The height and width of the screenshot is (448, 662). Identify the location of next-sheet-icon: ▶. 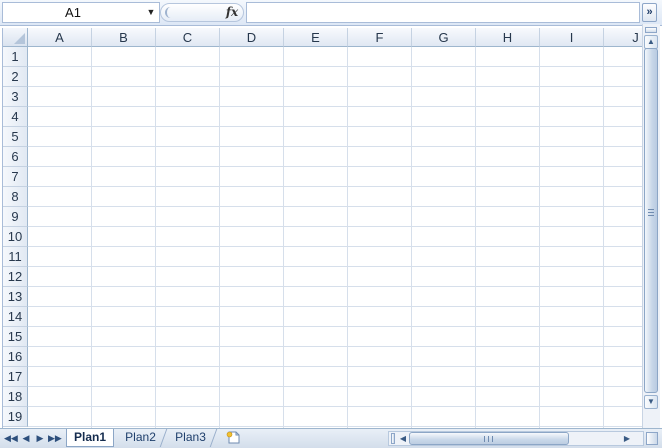
(40, 438).